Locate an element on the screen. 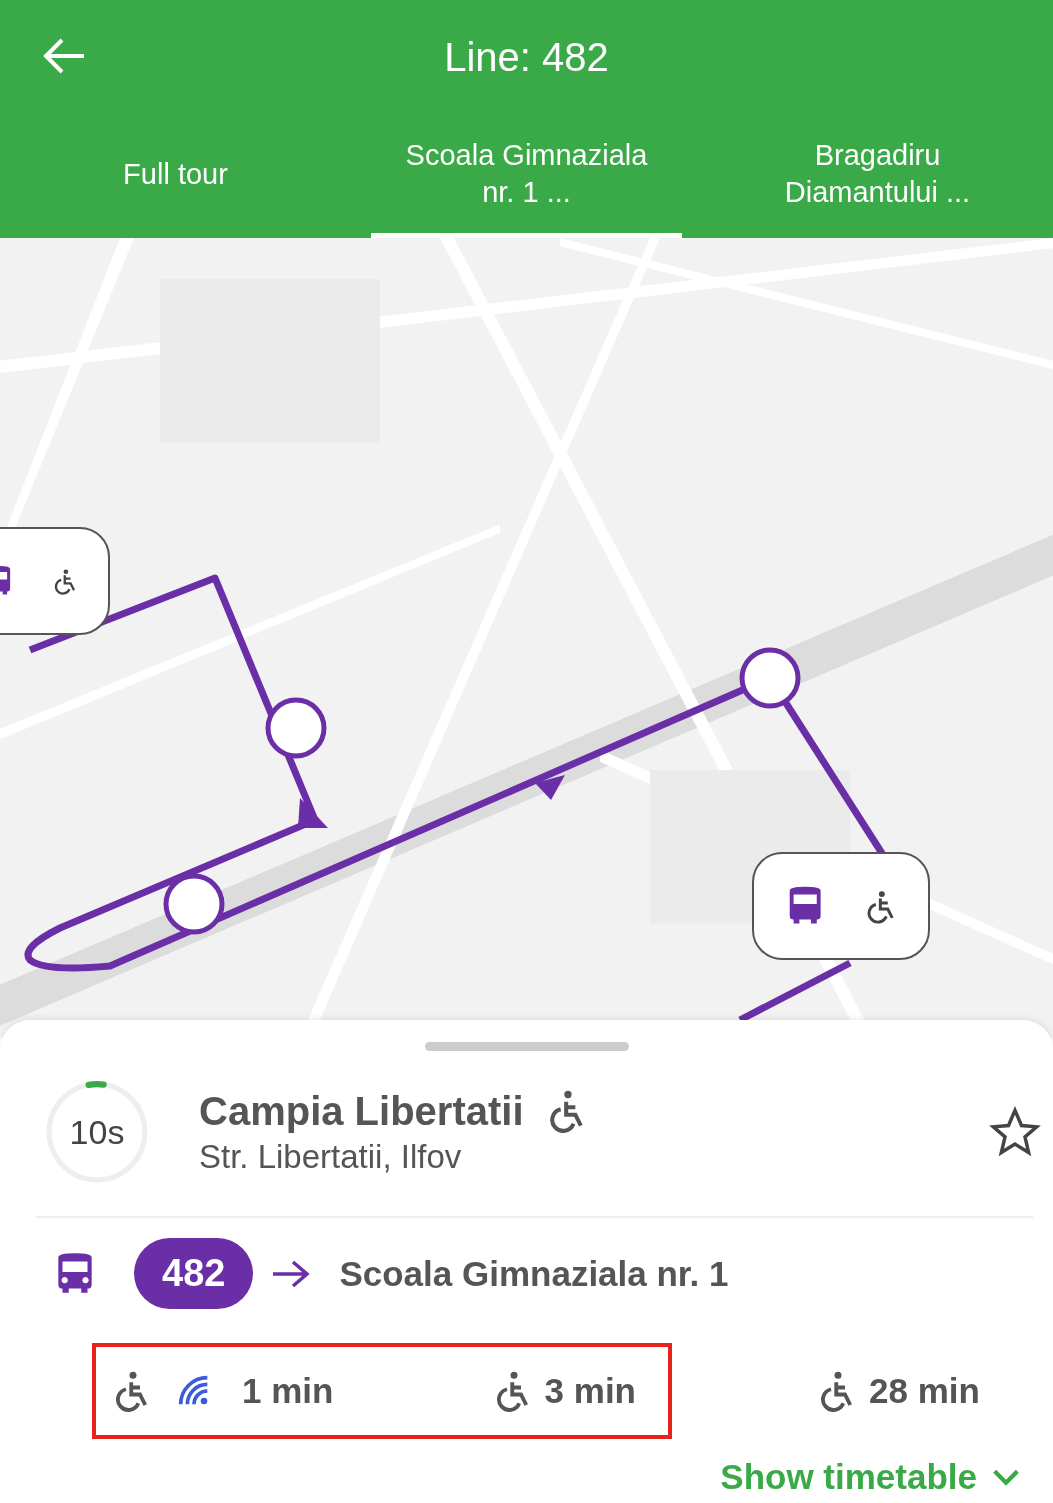  line-number-badge: 482 is located at coordinates (194, 1273).